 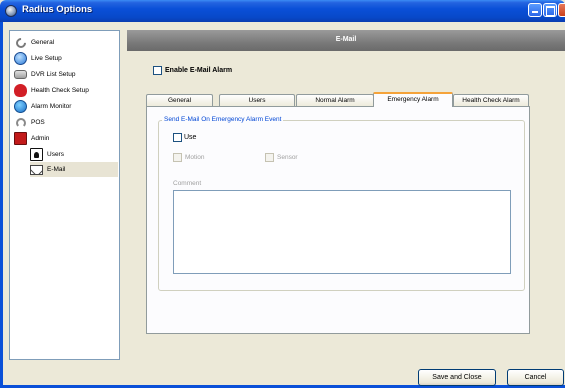 I want to click on enable-email-alarm-label: Enable E-Mail Alarm, so click(x=199, y=70).